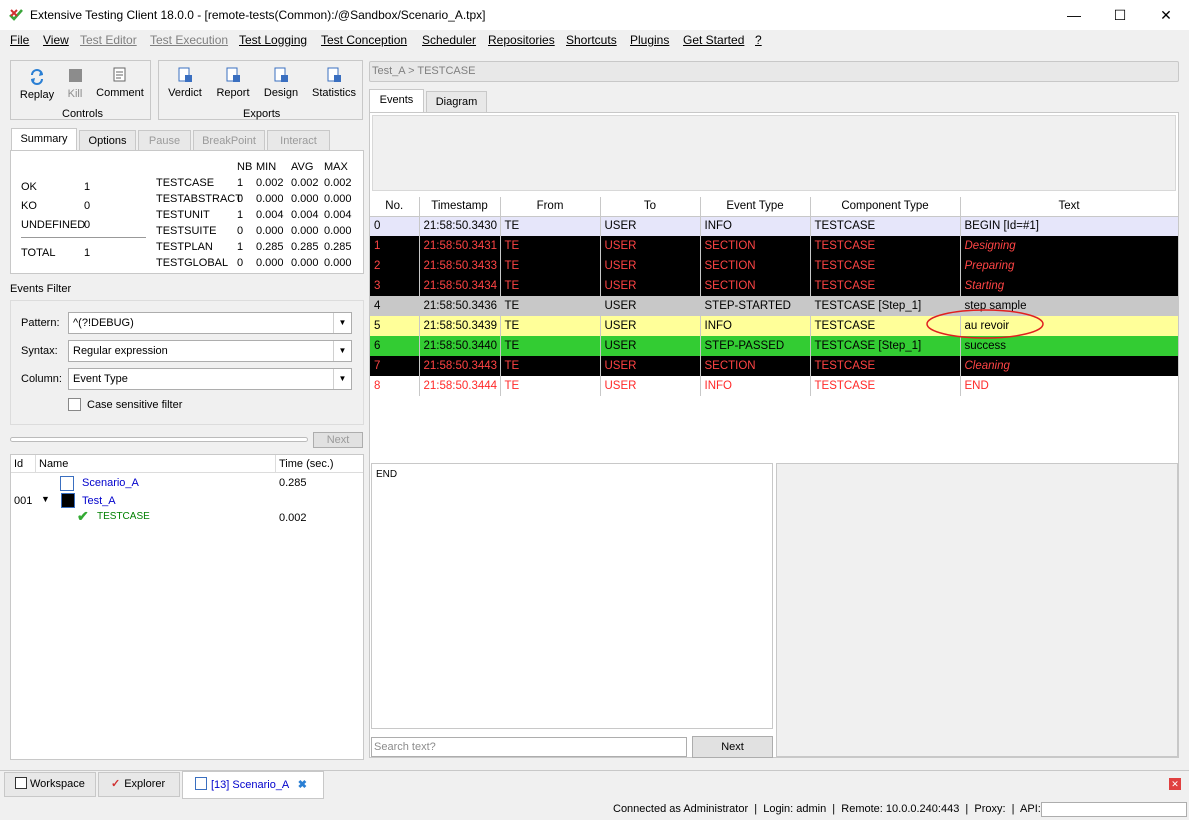  Describe the element at coordinates (305, 215) in the screenshot. I see `summary-avg-cell: 0.004` at that location.